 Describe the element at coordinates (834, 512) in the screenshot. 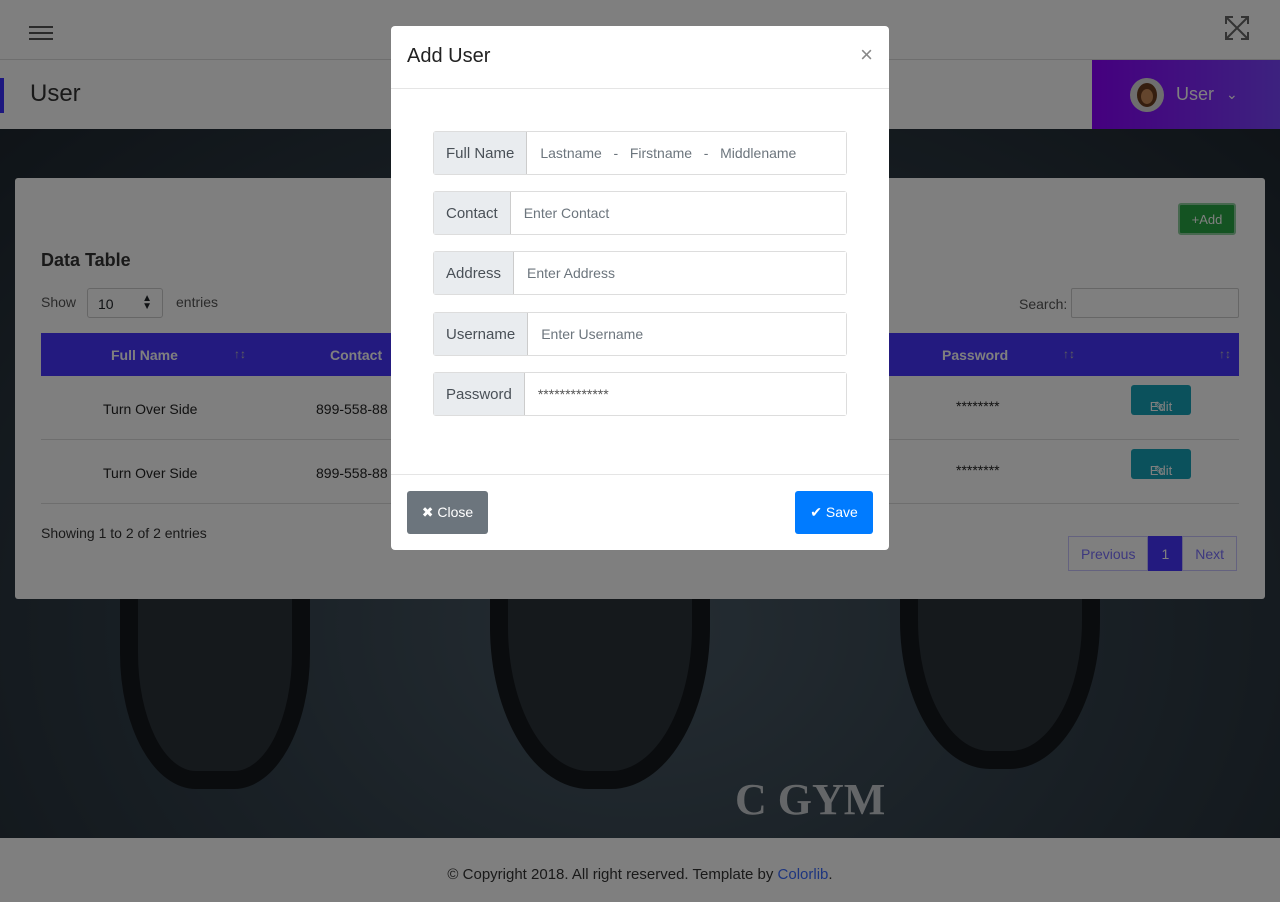

I see `save-button: ✔ Save` at that location.